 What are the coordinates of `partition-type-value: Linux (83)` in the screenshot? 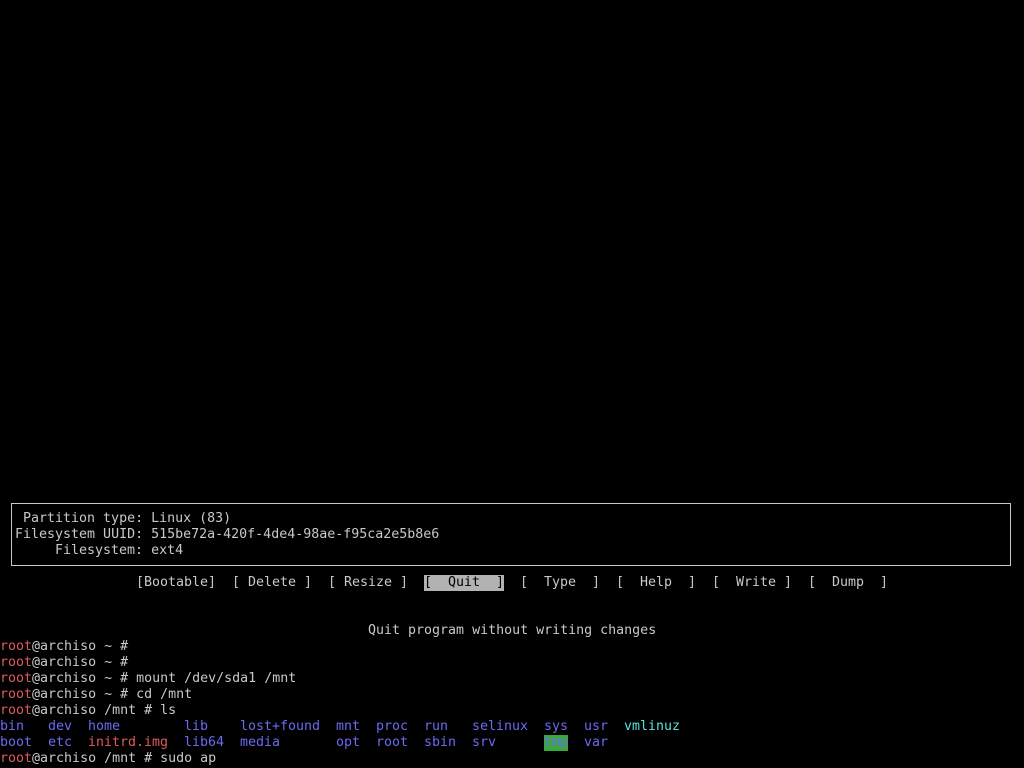 It's located at (191, 518).